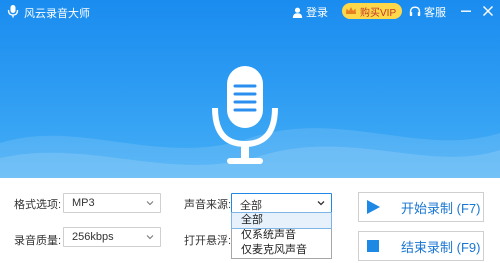 The height and width of the screenshot is (263, 500). I want to click on buy-vip-button: 购买VIP, so click(372, 11).